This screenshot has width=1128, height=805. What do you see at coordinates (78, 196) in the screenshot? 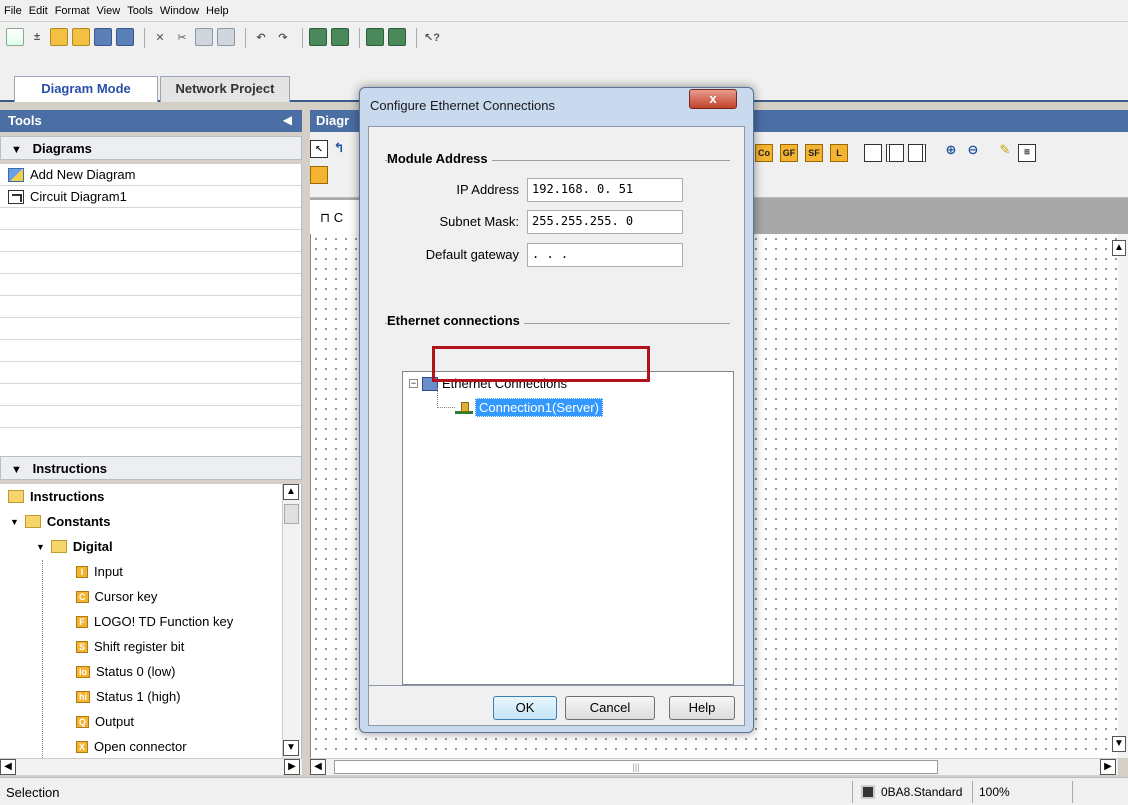
I see `list-item-label: Circuit Diagram1` at bounding box center [78, 196].